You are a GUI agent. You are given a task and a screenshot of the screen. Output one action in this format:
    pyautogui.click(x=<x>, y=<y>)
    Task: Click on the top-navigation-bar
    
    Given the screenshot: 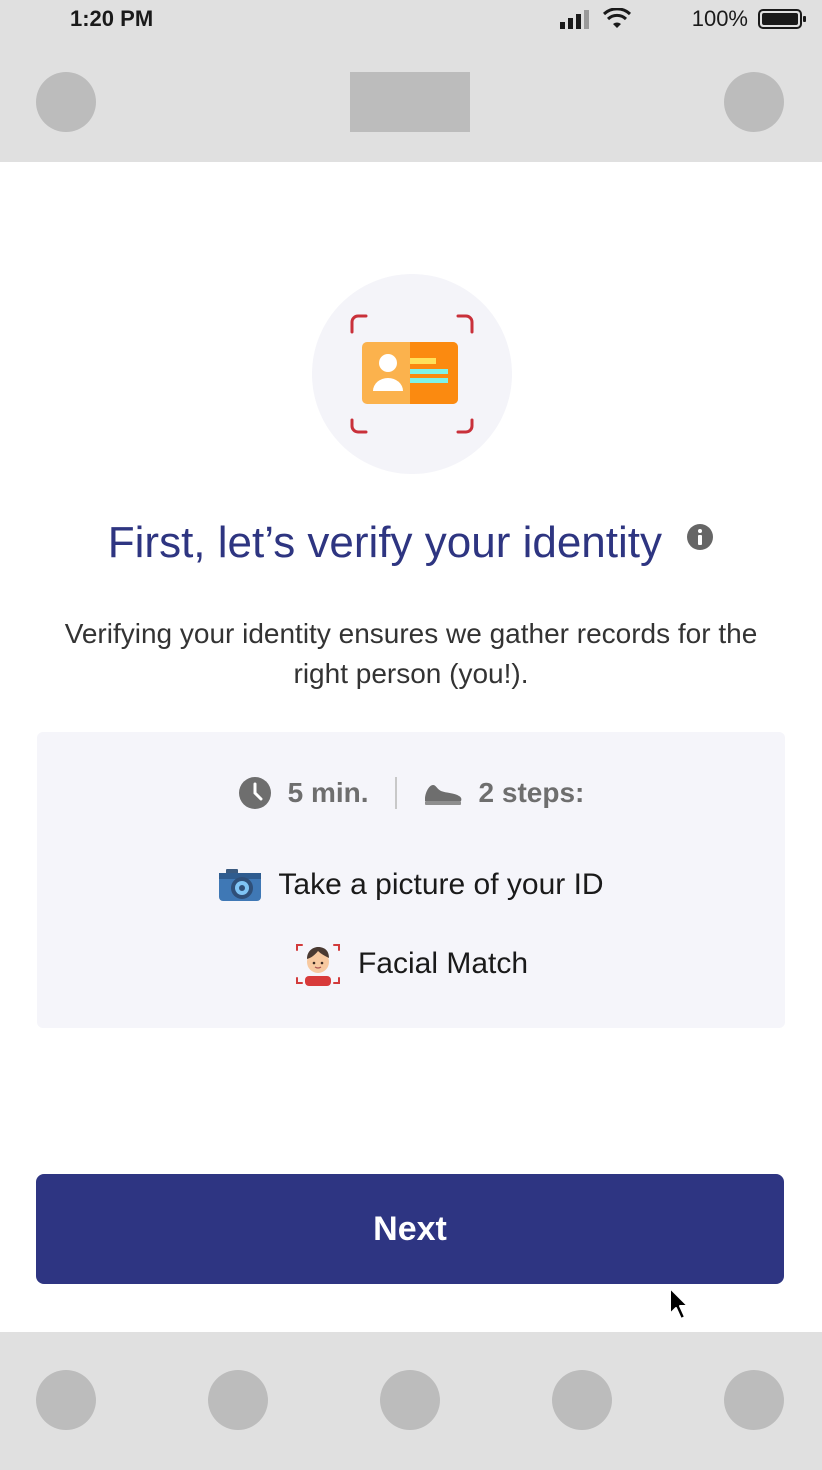 What is the action you would take?
    pyautogui.click(x=411, y=101)
    